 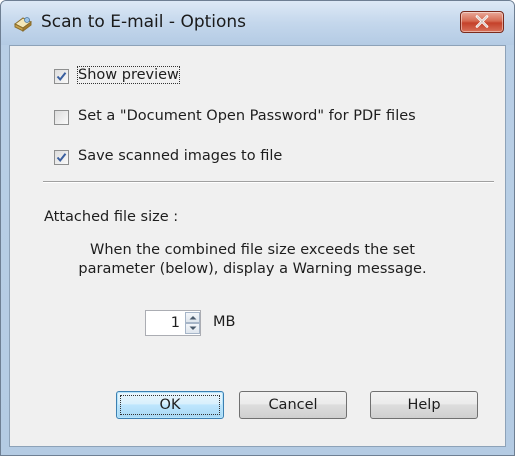 I want to click on cancel-button: Cancel, so click(x=293, y=405).